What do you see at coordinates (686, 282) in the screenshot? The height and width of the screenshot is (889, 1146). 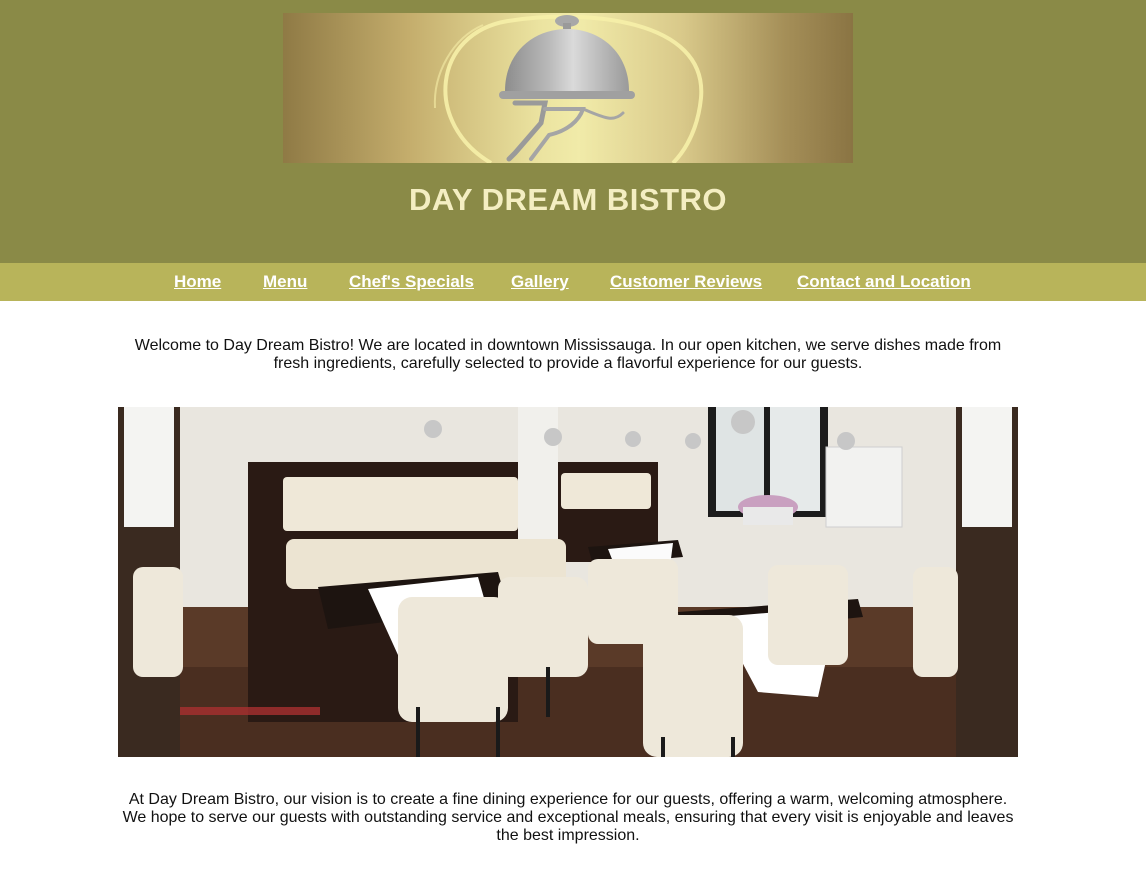 I see `nav-link-customer-reviews: Customer Reviews` at bounding box center [686, 282].